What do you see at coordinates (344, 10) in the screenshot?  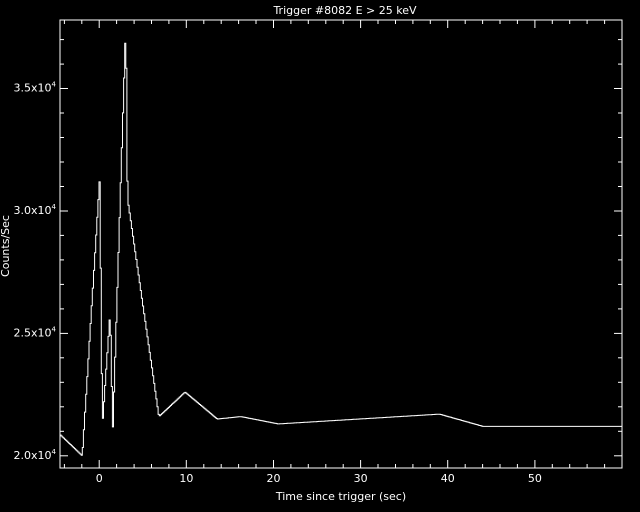 I see `chart-title: Trigger #8082 E > 25 keV` at bounding box center [344, 10].